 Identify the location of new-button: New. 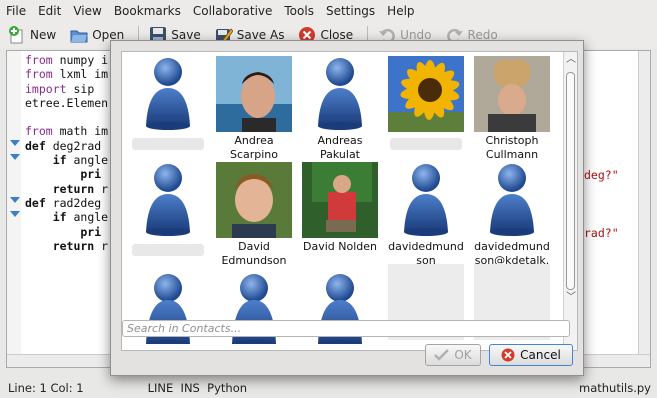
(32, 35).